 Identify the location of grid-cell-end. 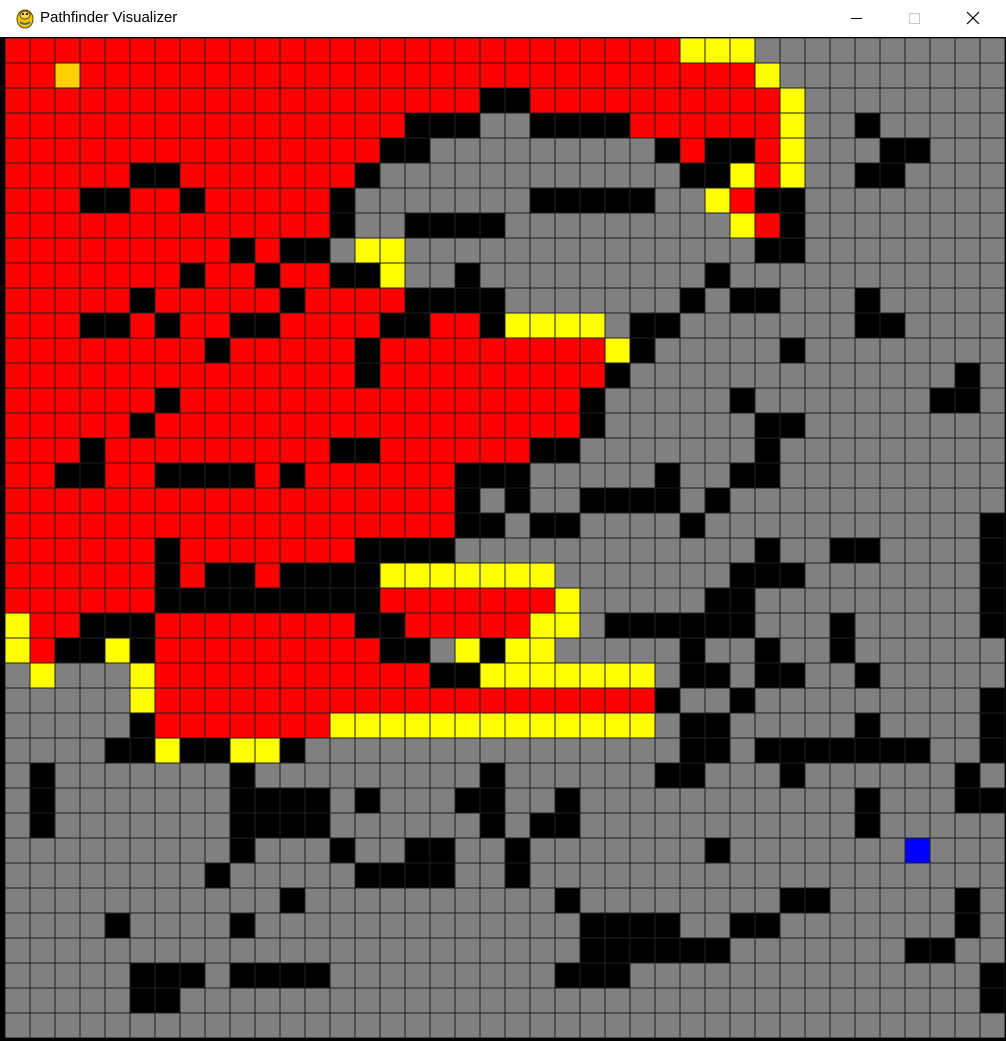
(917, 850).